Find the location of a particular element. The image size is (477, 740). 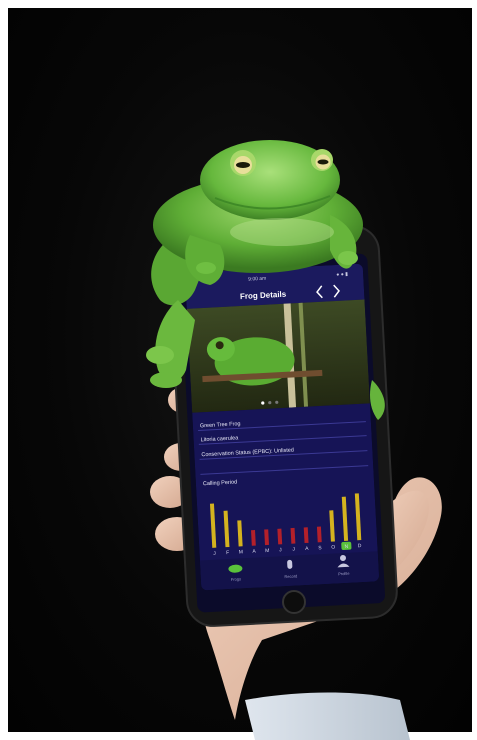

home-button is located at coordinates (294, 602).